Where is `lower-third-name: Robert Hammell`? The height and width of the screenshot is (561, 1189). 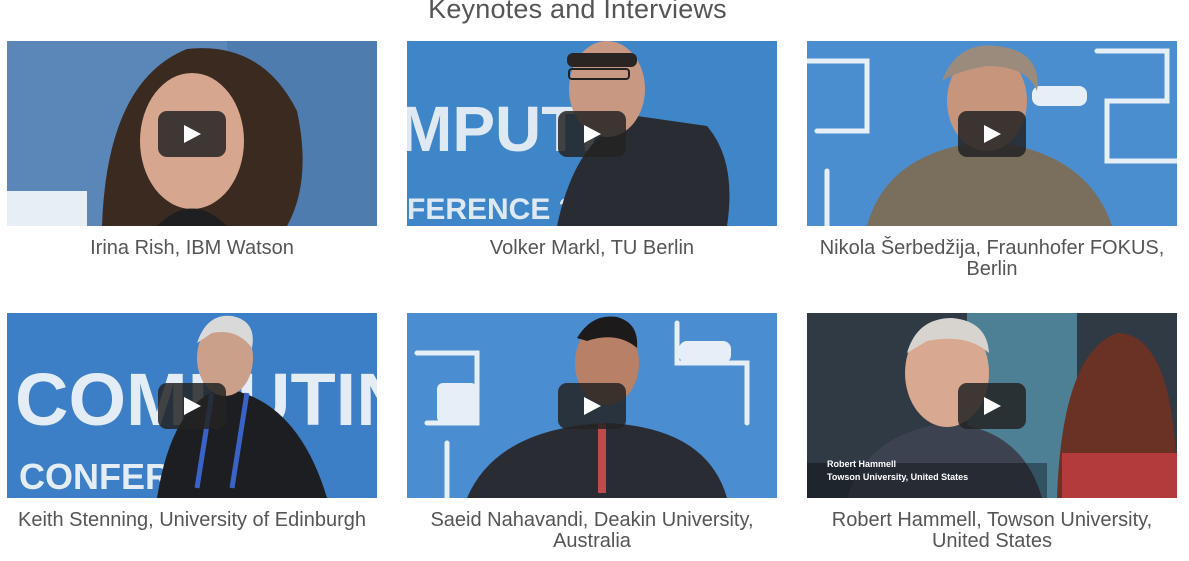
lower-third-name: Robert Hammell is located at coordinates (862, 464).